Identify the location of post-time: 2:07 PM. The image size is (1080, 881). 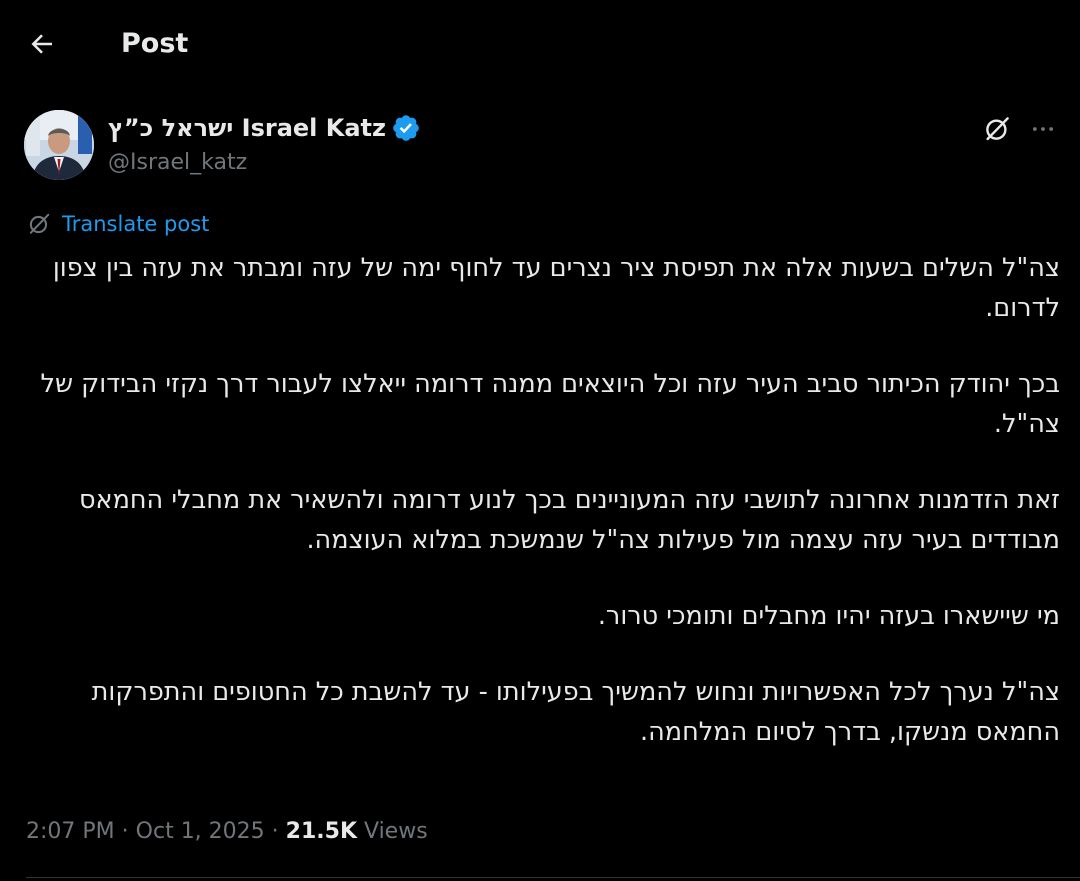
(70, 831).